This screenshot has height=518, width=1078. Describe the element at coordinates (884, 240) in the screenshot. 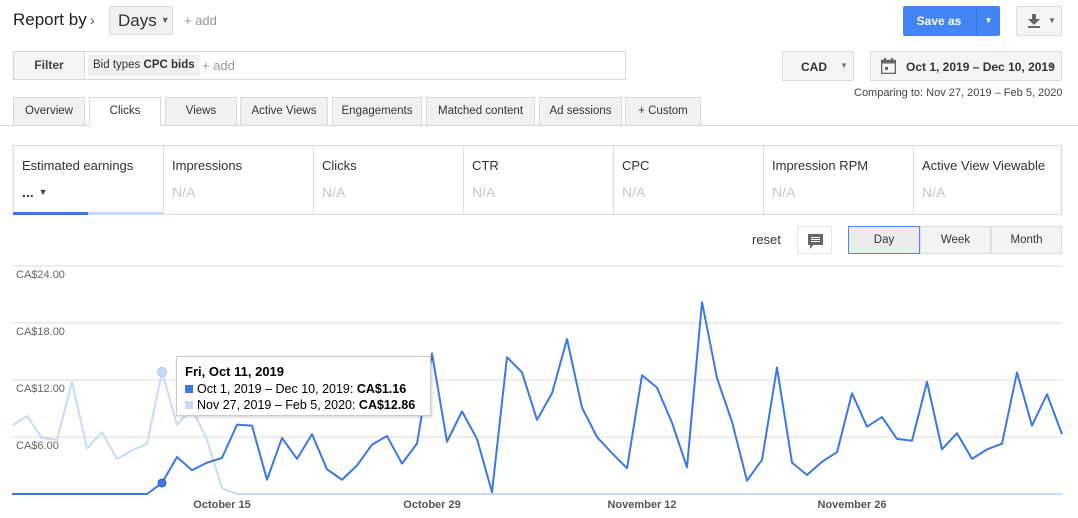

I see `granularity-day-button: Day` at that location.